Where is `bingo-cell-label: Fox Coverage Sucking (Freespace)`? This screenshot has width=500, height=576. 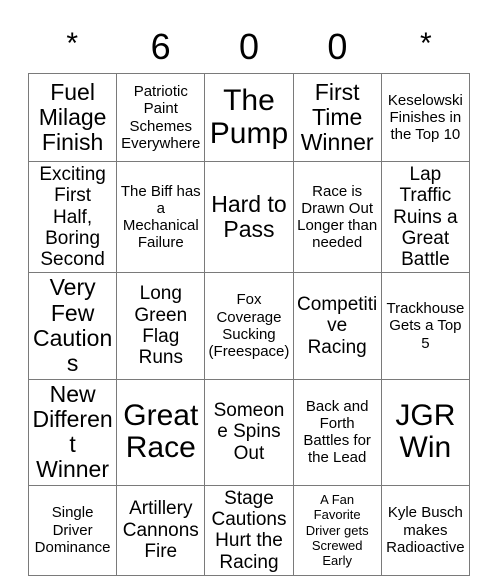 bingo-cell-label: Fox Coverage Sucking (Freespace) is located at coordinates (249, 326).